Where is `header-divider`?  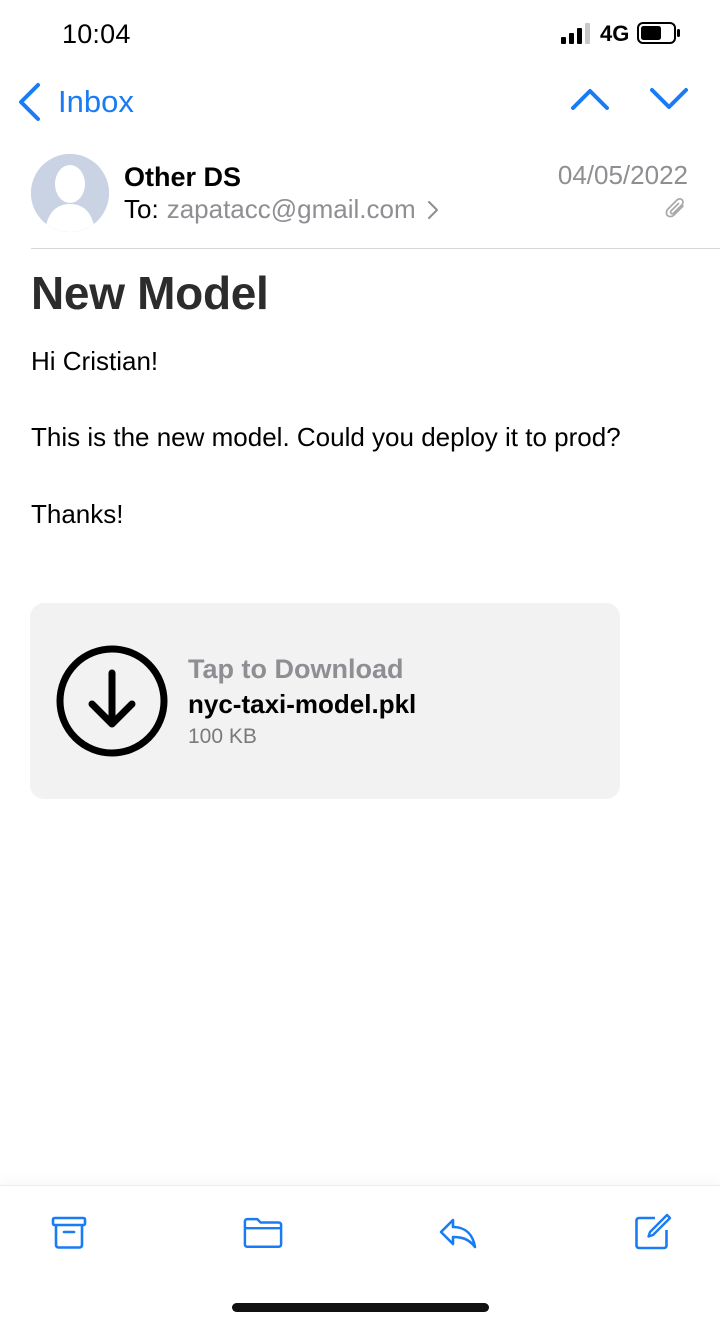 header-divider is located at coordinates (375, 248).